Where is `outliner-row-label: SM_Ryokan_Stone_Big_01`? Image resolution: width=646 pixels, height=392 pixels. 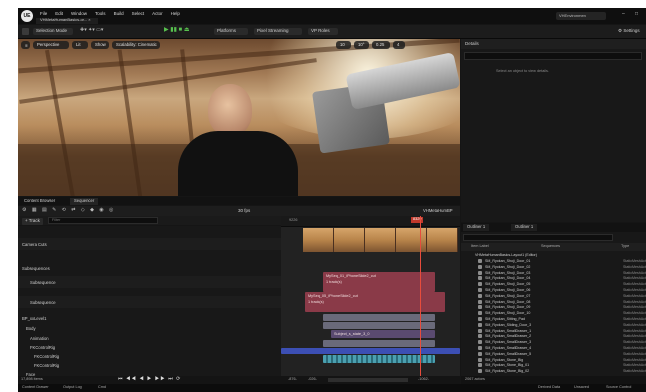 outliner-row-label: SM_Ryokan_Stone_Big_01 is located at coordinates (507, 365).